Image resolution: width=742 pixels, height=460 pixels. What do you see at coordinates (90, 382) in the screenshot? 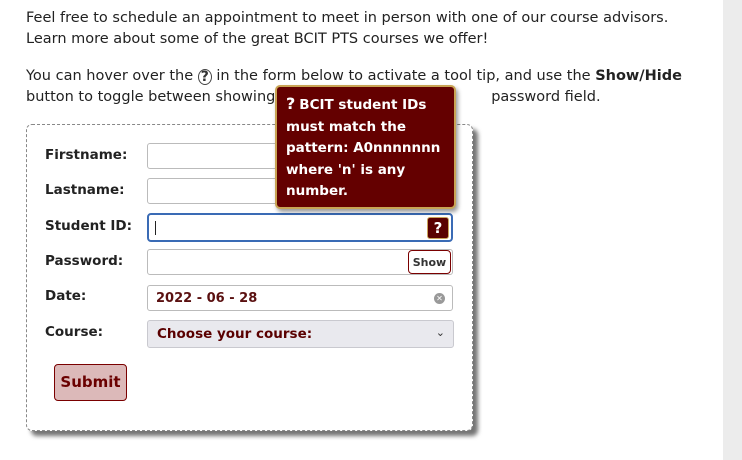
I see `submit-button: Submit` at bounding box center [90, 382].